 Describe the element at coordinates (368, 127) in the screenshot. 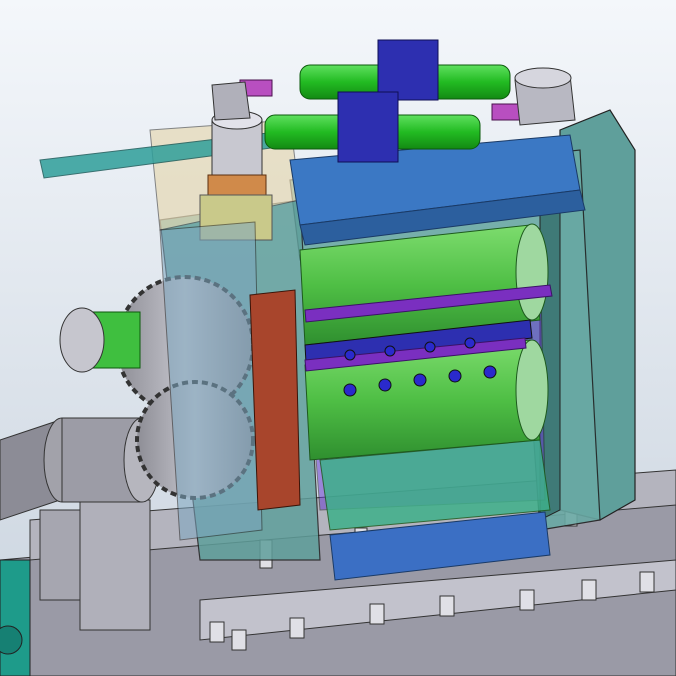

I see `cylinder-mount-block-lower` at that location.